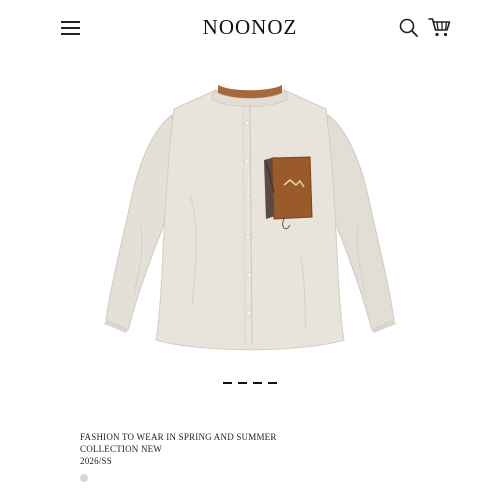  Describe the element at coordinates (84, 478) in the screenshot. I see `pagination-dot` at that location.